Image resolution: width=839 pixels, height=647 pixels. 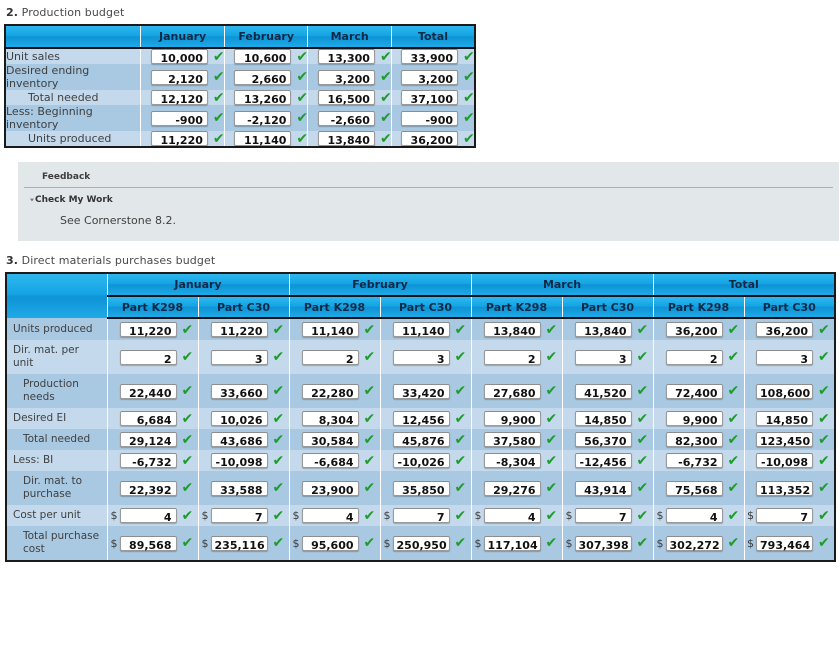 What do you see at coordinates (346, 118) in the screenshot?
I see `value-input: -2,660` at bounding box center [346, 118].